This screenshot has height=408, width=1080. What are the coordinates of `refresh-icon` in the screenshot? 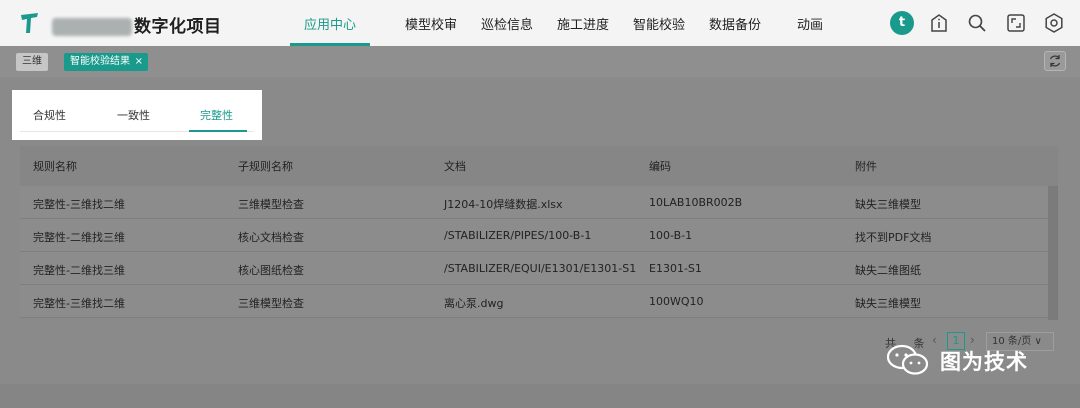 It's located at (1055, 61).